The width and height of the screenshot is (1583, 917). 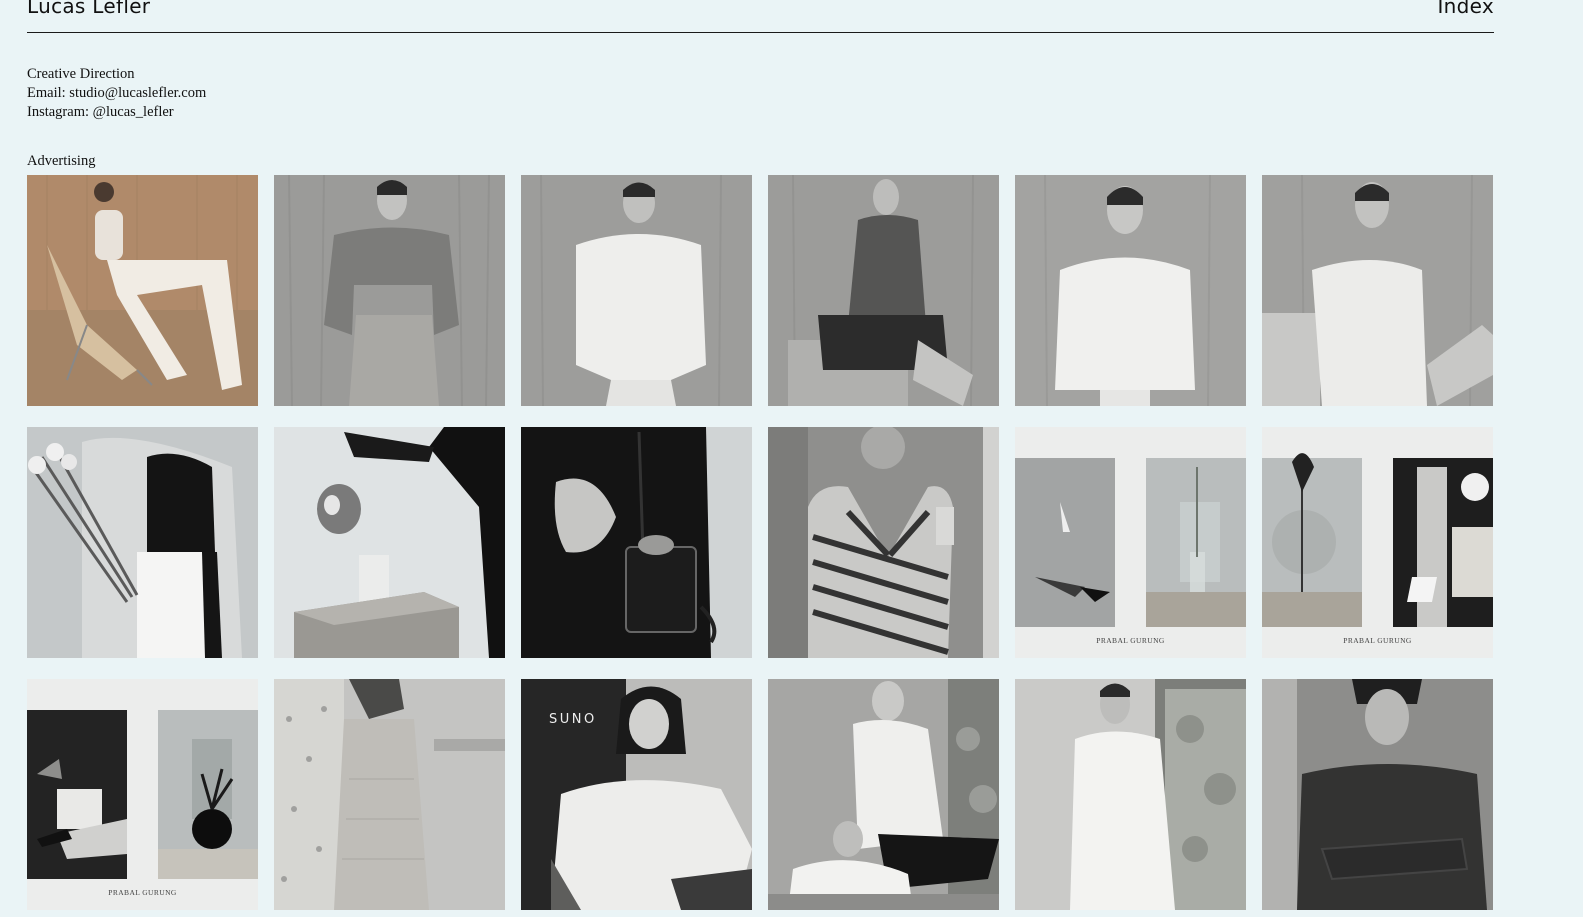 I want to click on email-link: studio@lucaslefler.com, so click(x=137, y=93).